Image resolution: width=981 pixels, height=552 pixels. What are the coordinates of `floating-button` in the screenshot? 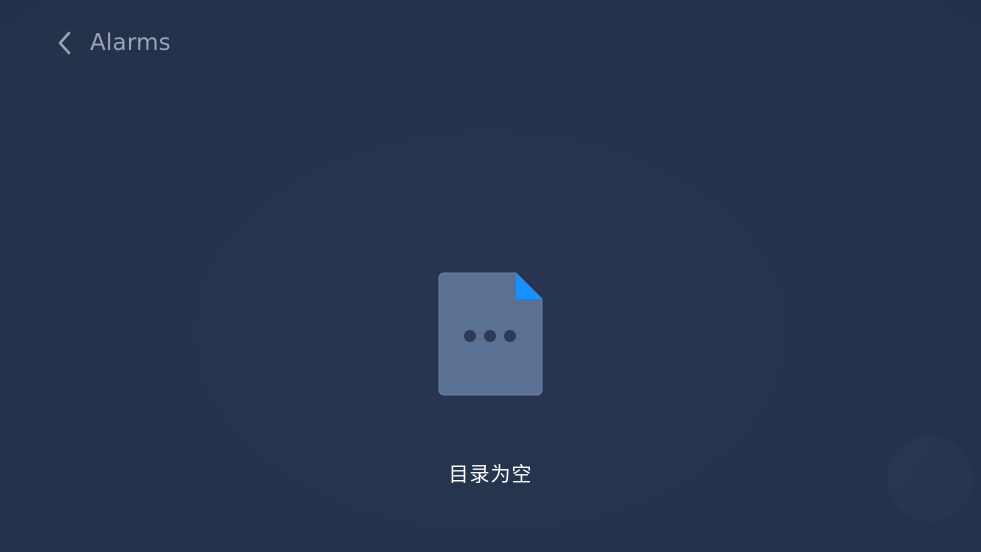 It's located at (930, 479).